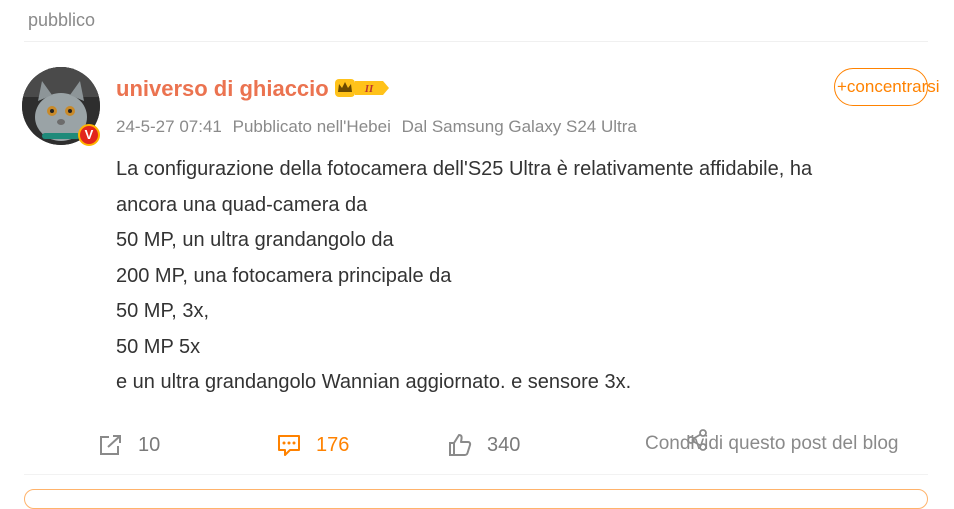 This screenshot has width=954, height=509. Describe the element at coordinates (519, 126) in the screenshot. I see `post-device: Dal Samsung Galaxy S24 Ultra` at that location.